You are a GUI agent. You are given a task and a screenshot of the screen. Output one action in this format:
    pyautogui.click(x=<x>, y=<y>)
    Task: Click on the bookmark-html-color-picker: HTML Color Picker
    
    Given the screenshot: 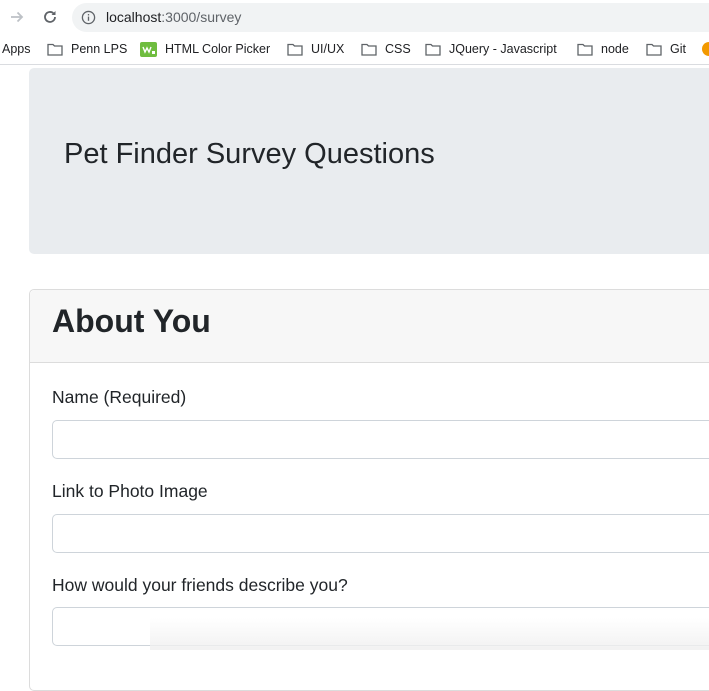 What is the action you would take?
    pyautogui.click(x=205, y=49)
    